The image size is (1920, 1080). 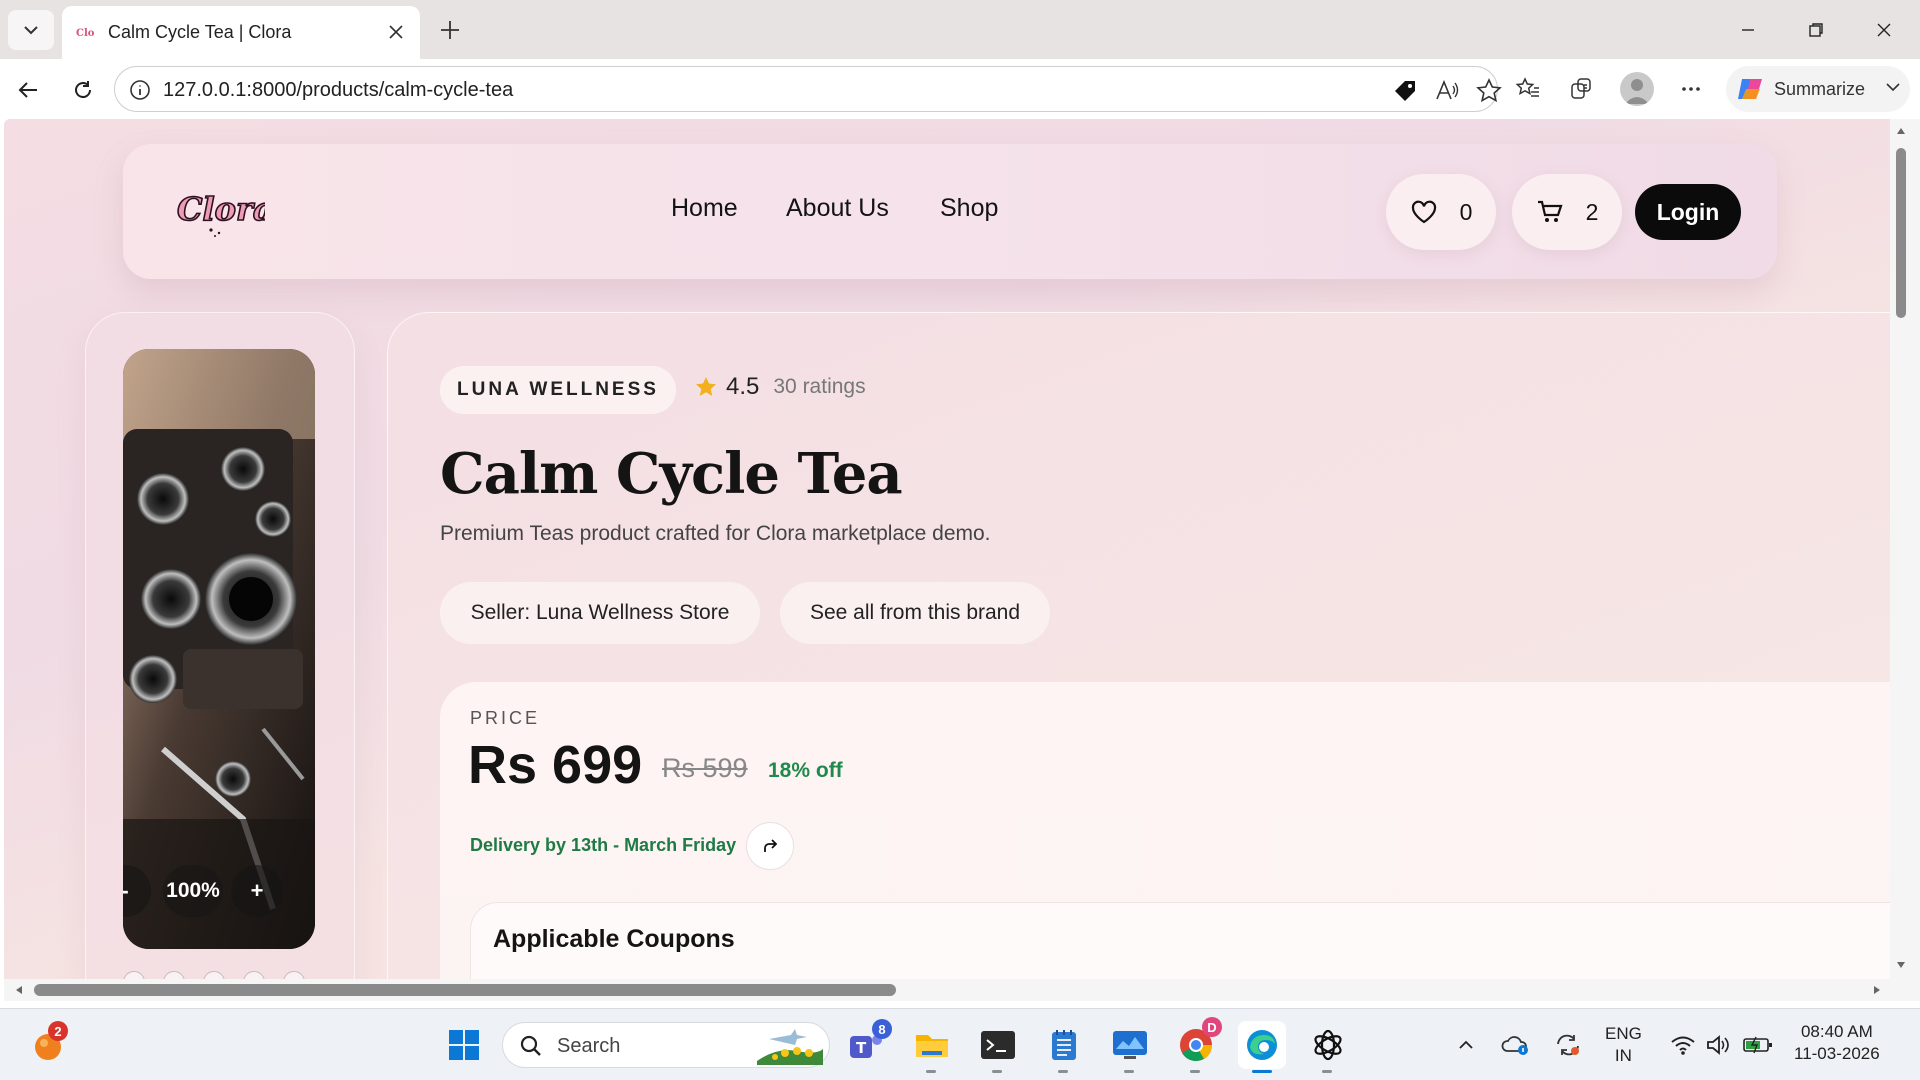 I want to click on tray-overflow-button, so click(x=1466, y=1045).